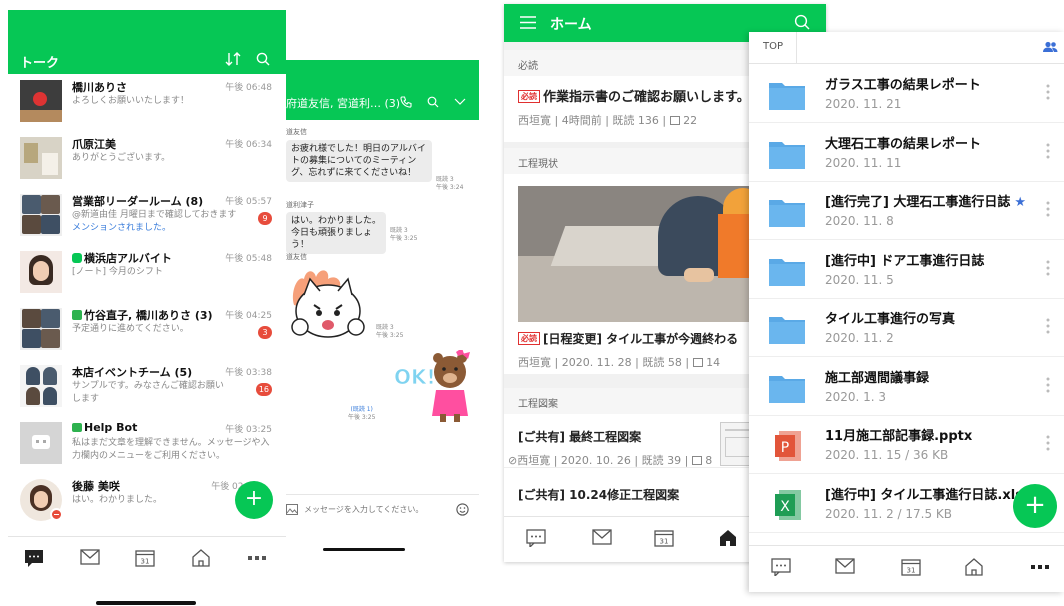  I want to click on svg-text: OK!, so click(415, 377).